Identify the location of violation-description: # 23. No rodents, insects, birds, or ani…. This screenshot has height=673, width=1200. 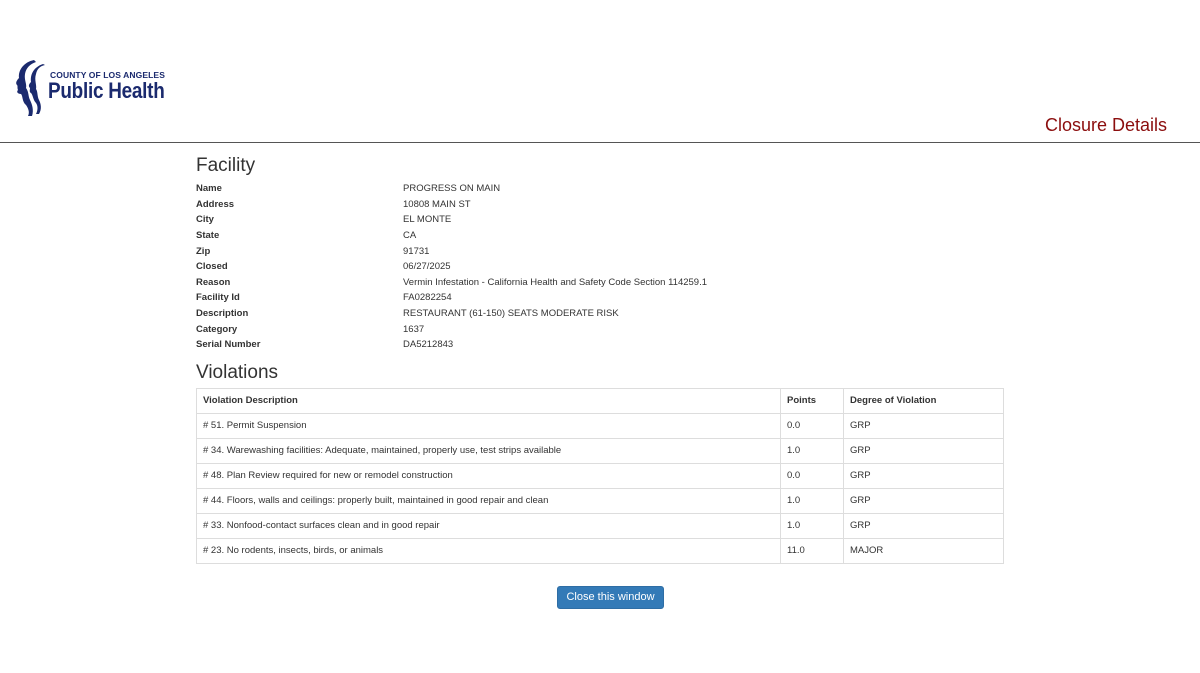
(489, 551).